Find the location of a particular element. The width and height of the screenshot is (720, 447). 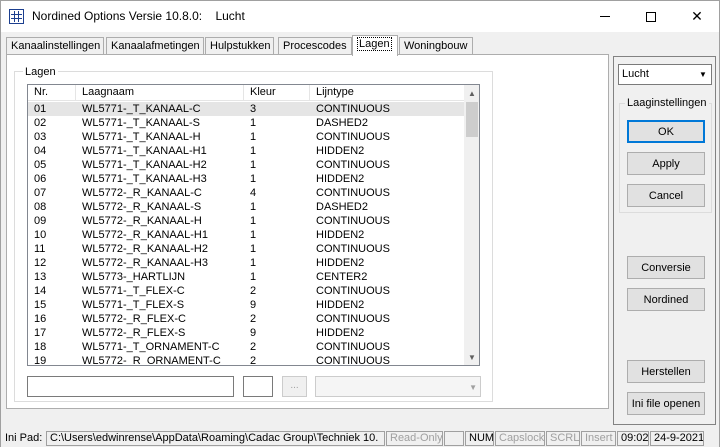

list-vertical-scrollbar: ▲ ▼ is located at coordinates (471, 225).